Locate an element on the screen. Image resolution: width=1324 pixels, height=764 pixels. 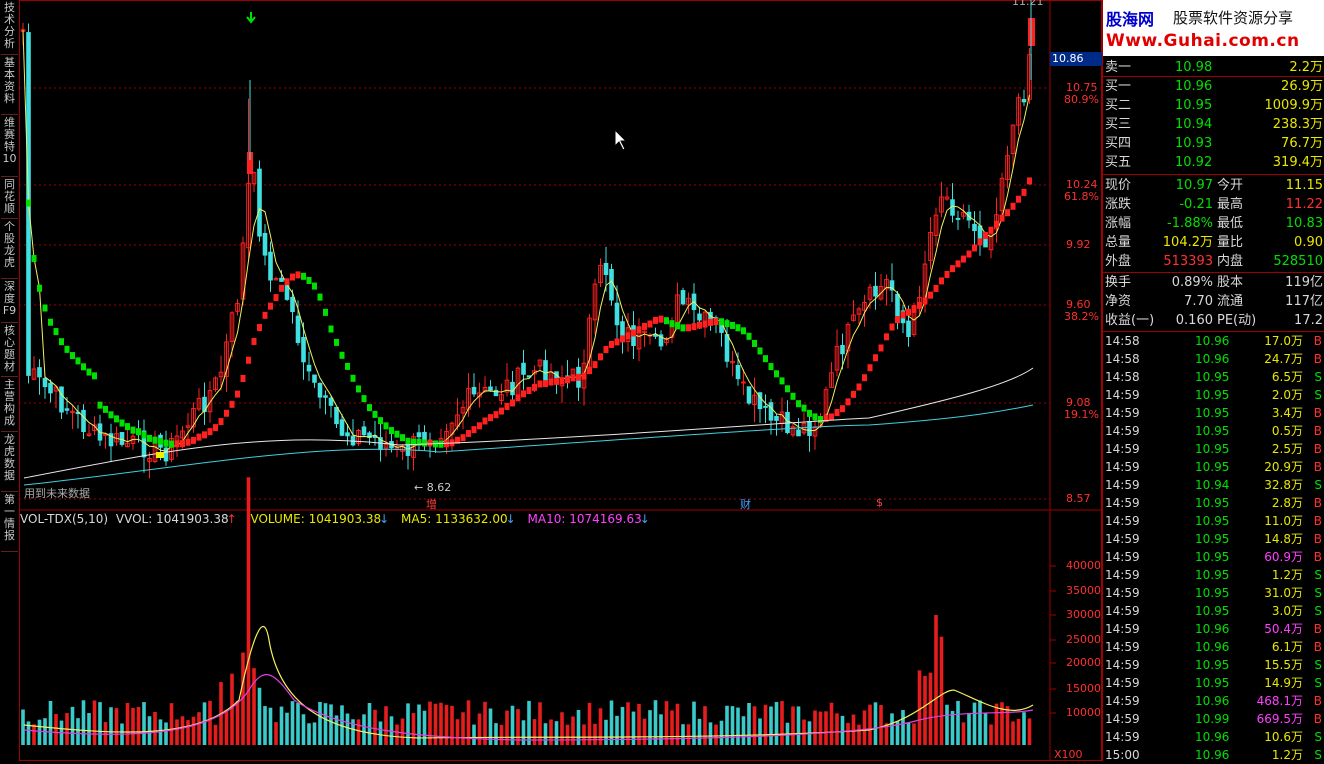
tick-side: B is located at coordinates (1317, 557).